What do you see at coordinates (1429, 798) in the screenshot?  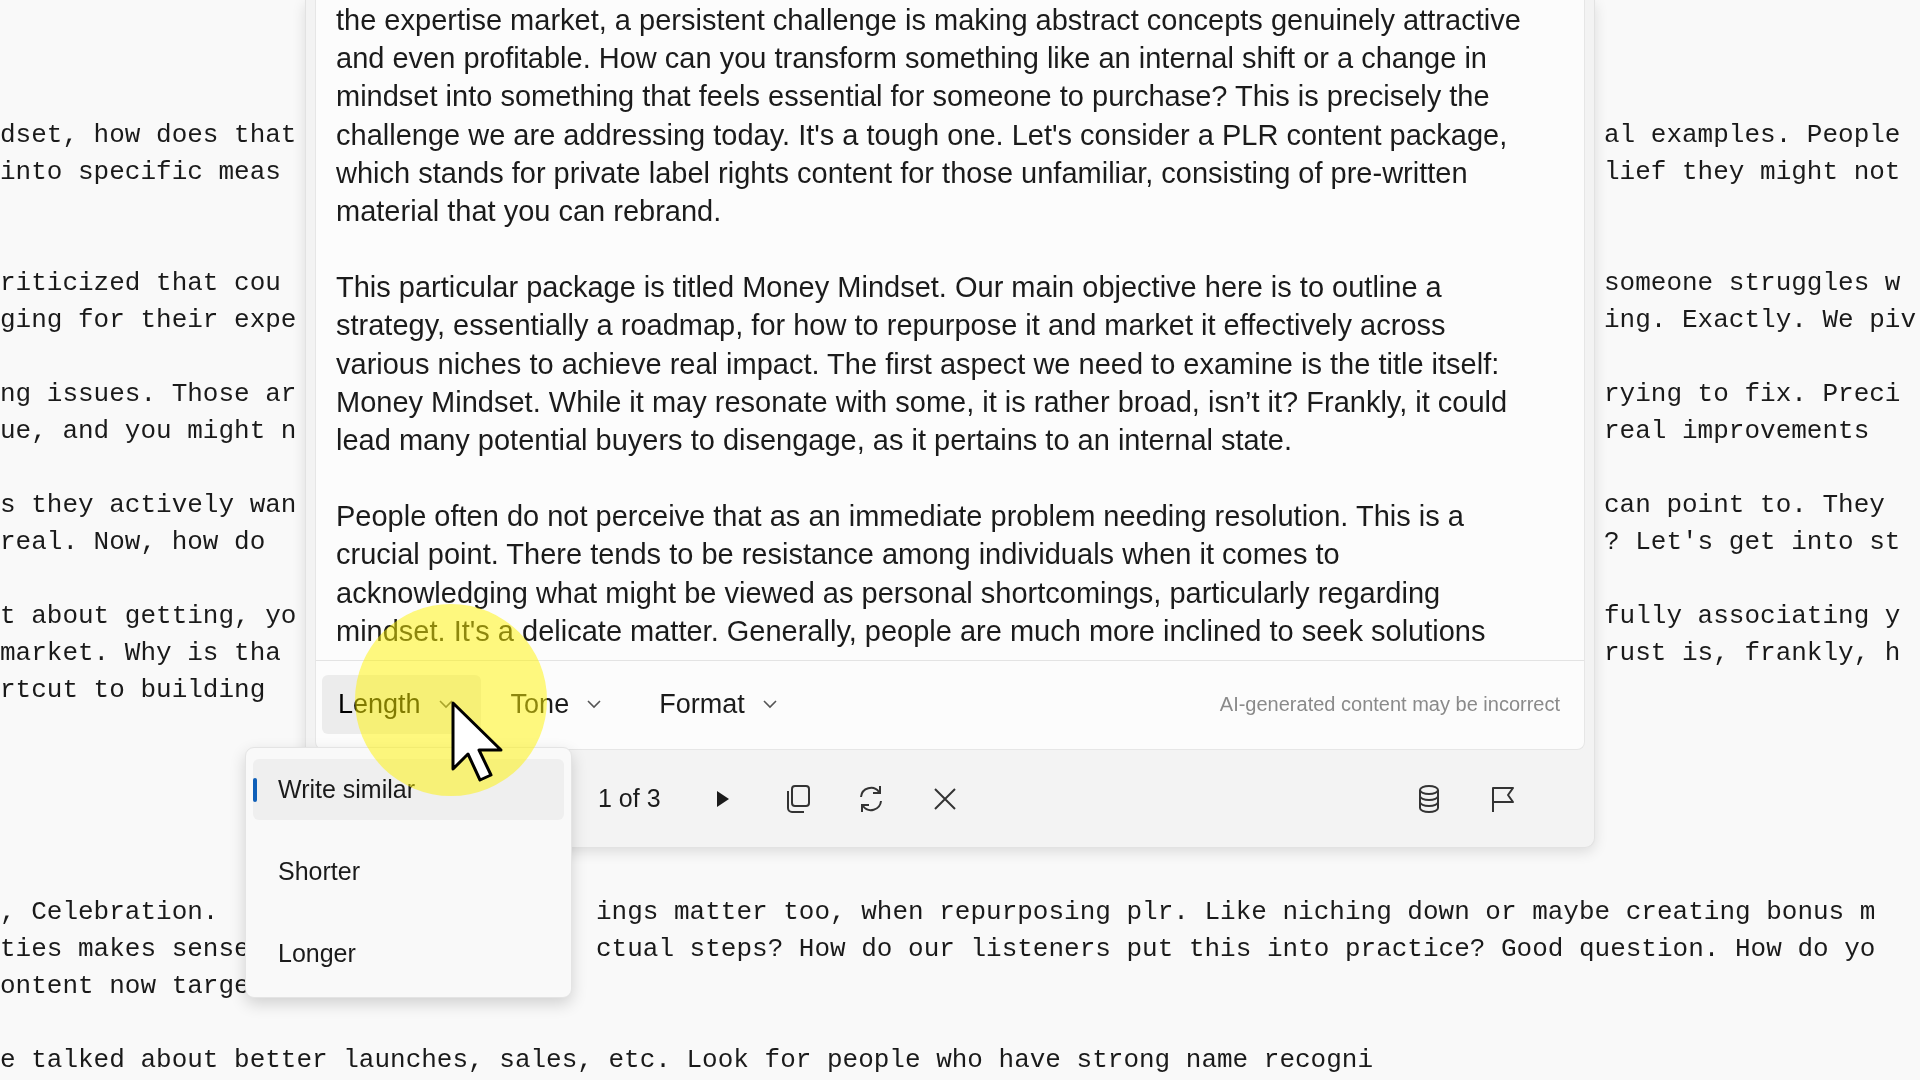 I see `database-icon` at bounding box center [1429, 798].